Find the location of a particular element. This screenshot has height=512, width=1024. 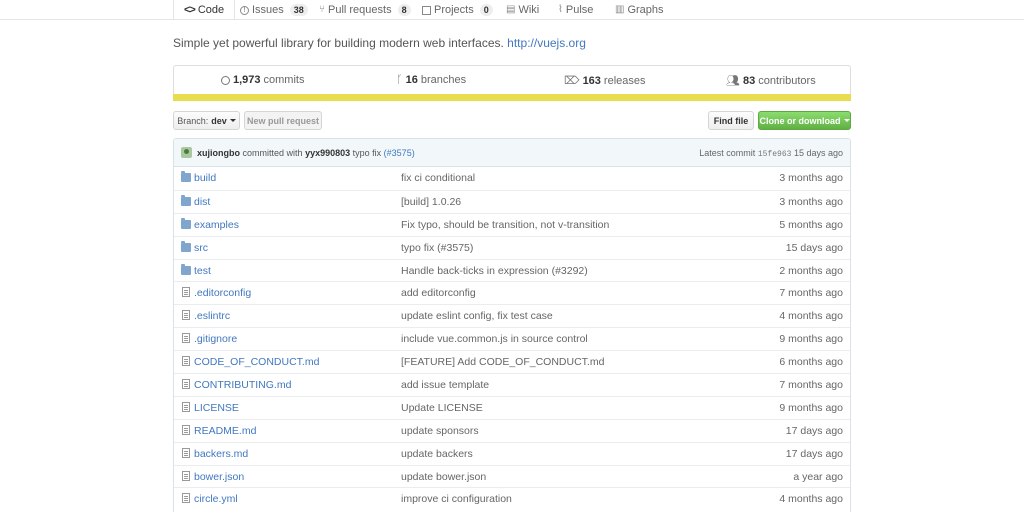

commit-sha: 15fe963 is located at coordinates (775, 154).